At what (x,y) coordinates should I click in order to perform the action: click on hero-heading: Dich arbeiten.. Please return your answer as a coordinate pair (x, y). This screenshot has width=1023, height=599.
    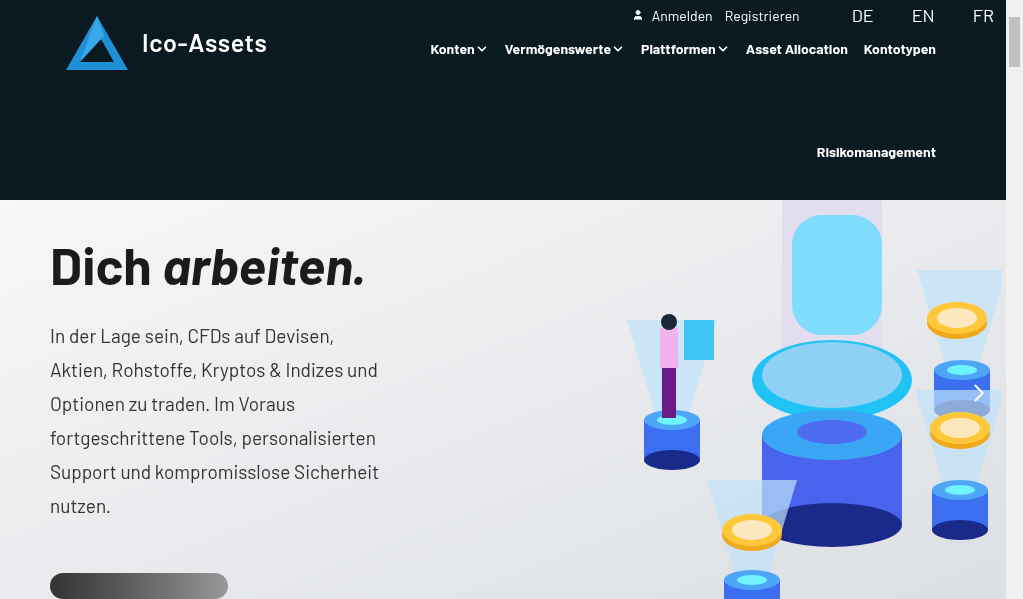
    Looking at the image, I should click on (208, 265).